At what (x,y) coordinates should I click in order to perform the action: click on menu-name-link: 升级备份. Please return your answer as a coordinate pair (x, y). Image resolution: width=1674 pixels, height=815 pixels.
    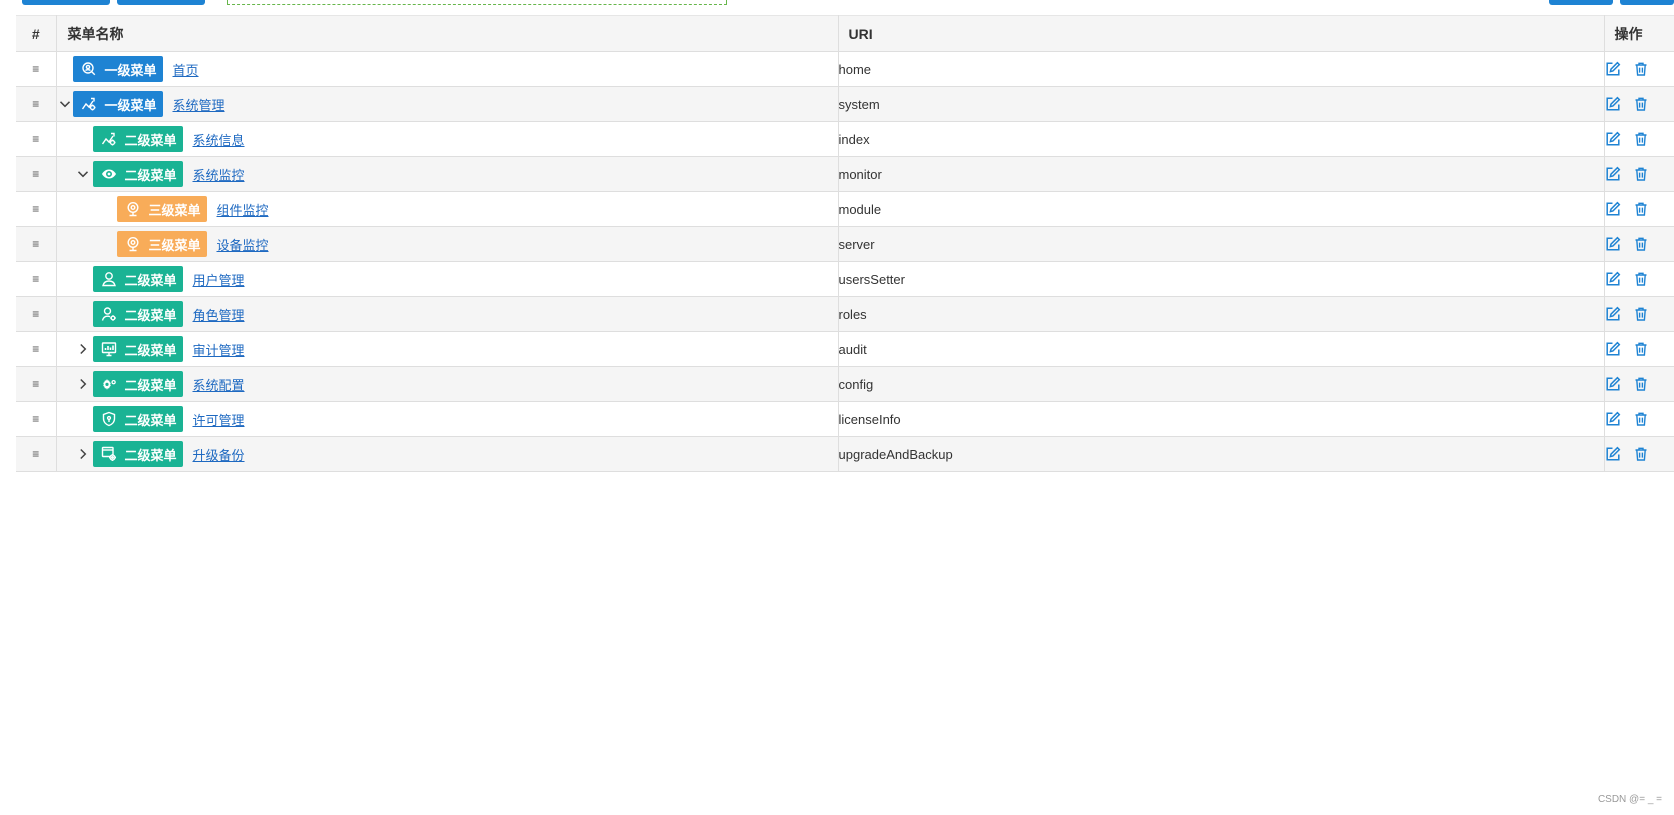
    Looking at the image, I should click on (219, 454).